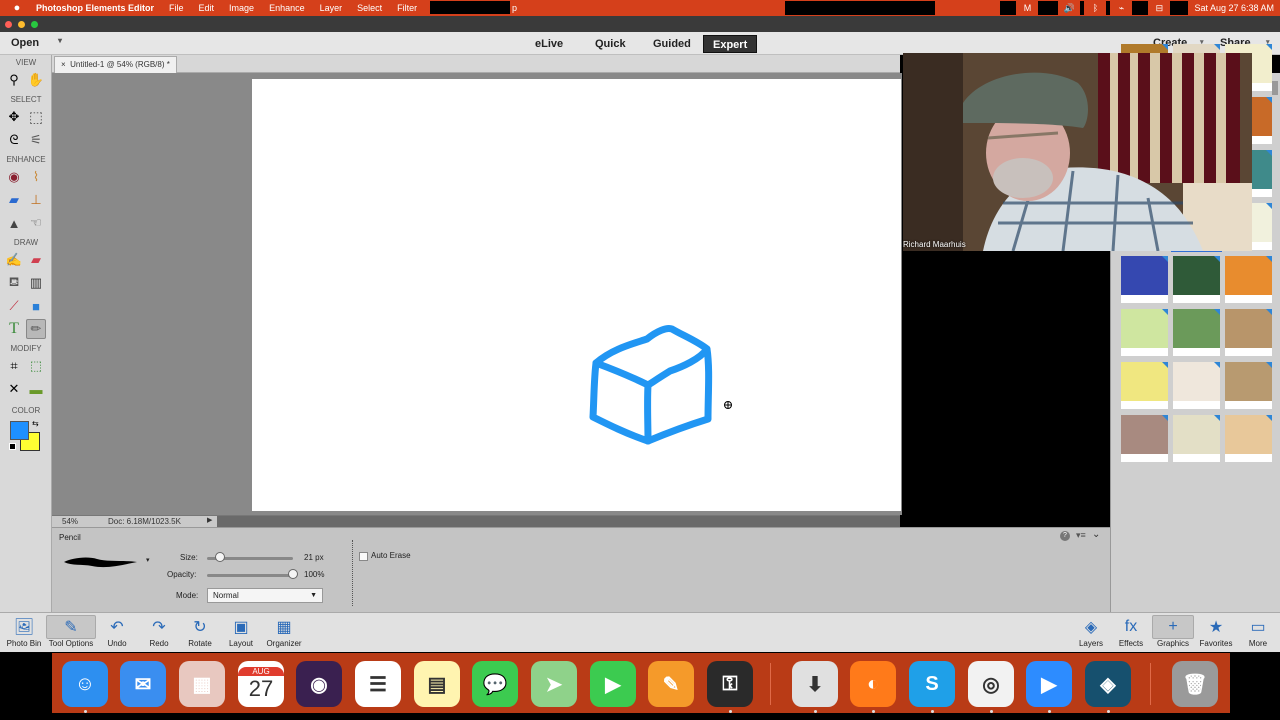 The height and width of the screenshot is (720, 1280). Describe the element at coordinates (1144, 332) in the screenshot. I see `graphic-thumbnail-green-field` at that location.